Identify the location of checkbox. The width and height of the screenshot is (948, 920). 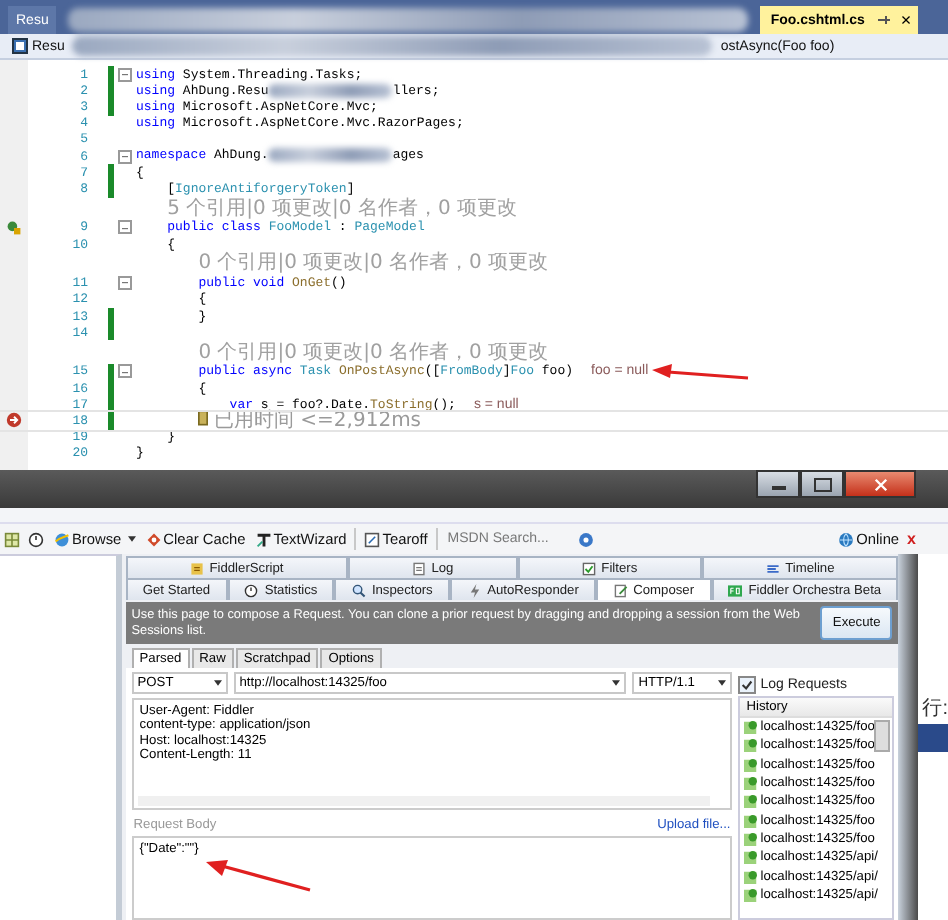
(747, 684).